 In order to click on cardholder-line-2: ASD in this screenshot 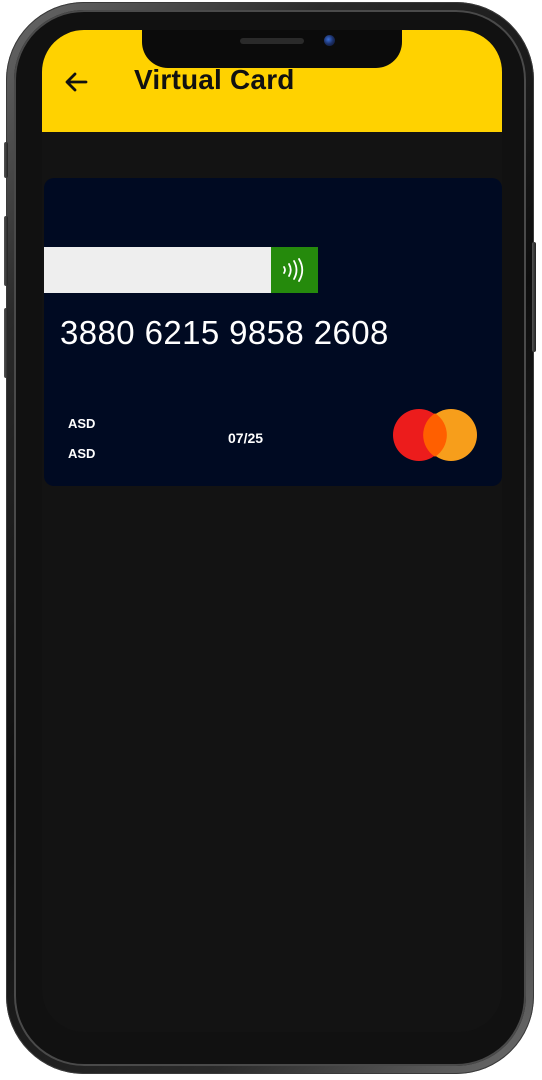, I will do `click(82, 453)`.